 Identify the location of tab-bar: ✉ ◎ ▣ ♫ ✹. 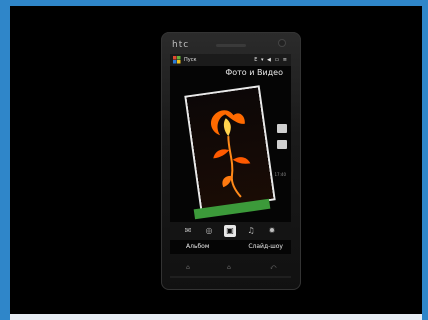
(230, 231).